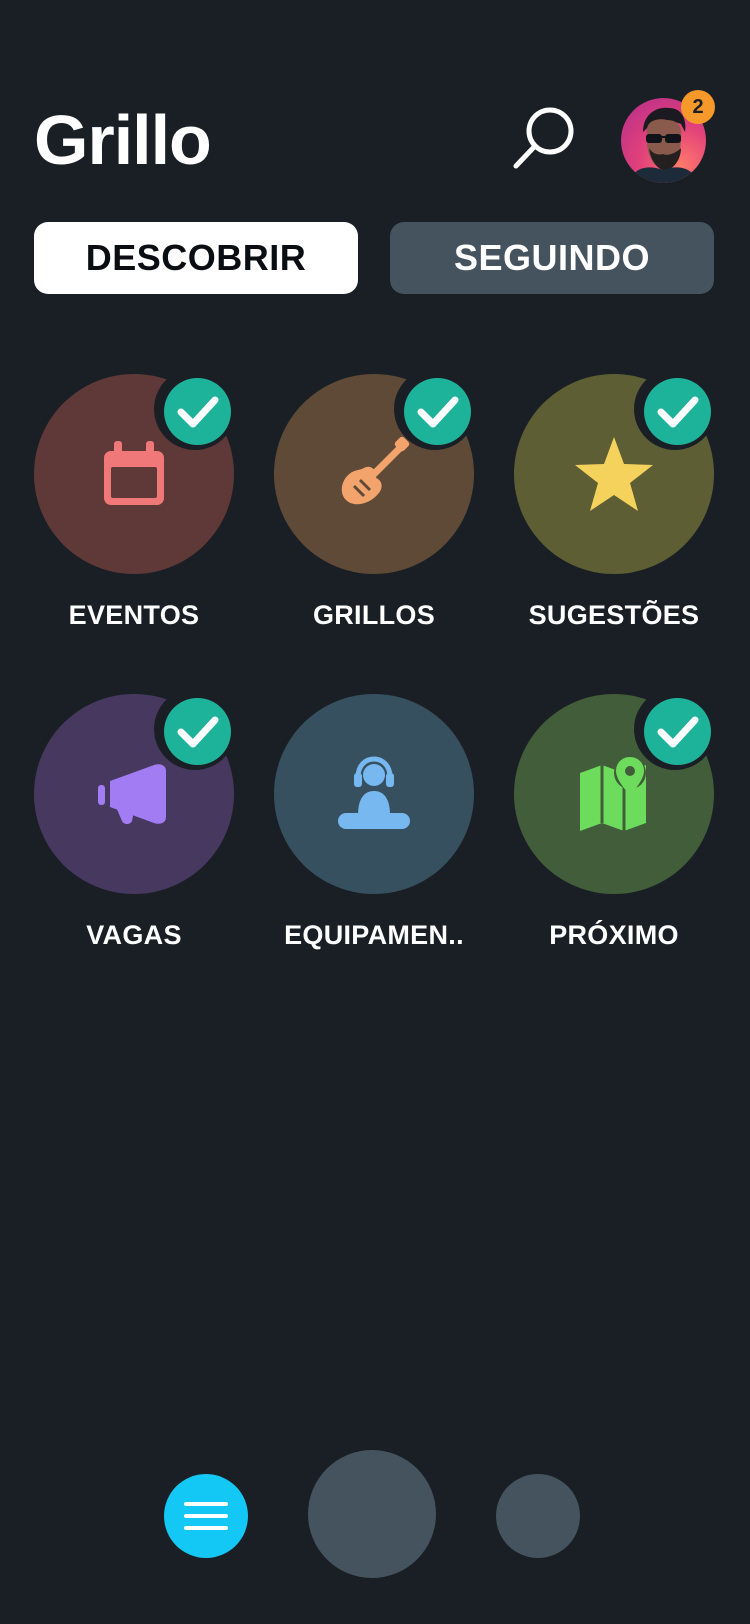 Image resolution: width=750 pixels, height=1624 pixels. What do you see at coordinates (134, 615) in the screenshot?
I see `category-label: EVENTOS` at bounding box center [134, 615].